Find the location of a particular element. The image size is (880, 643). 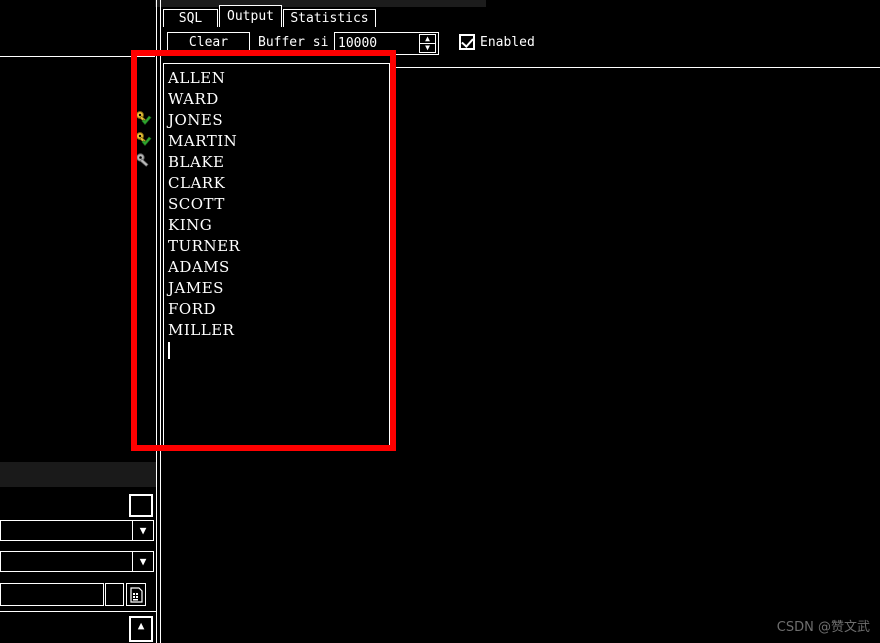

bottom-spinner-row: ▲ is located at coordinates (78, 627).